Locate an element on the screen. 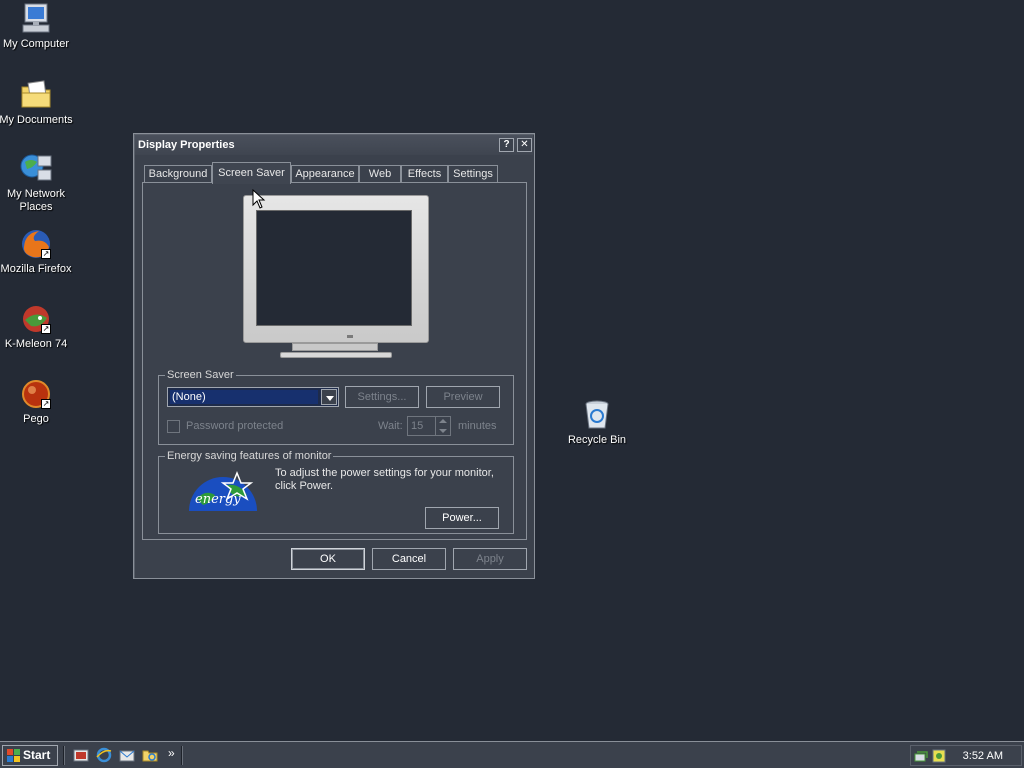 Image resolution: width=1024 pixels, height=768 pixels. cancel-button: Cancel is located at coordinates (409, 559).